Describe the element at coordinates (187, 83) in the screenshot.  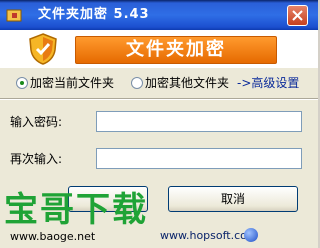
I see `label-encrypt-other: 加密其他文件夹` at that location.